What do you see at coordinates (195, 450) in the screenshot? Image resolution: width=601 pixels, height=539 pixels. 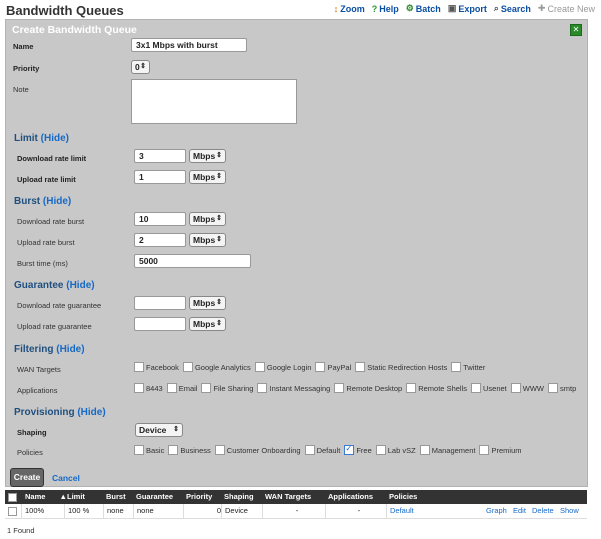 I see `checkbox-label: Business` at bounding box center [195, 450].